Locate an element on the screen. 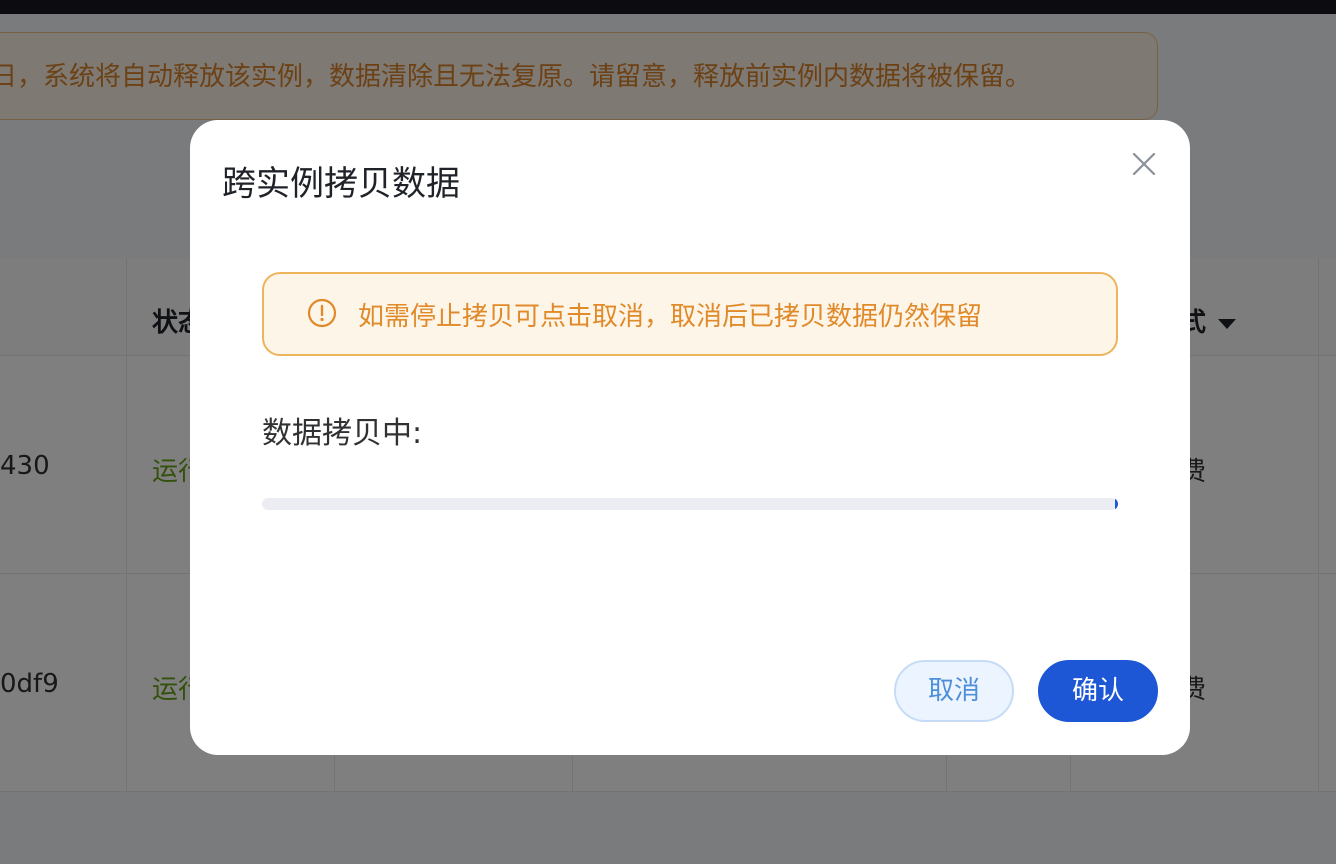 This screenshot has width=1336, height=864. copy-progress-bar is located at coordinates (690, 504).